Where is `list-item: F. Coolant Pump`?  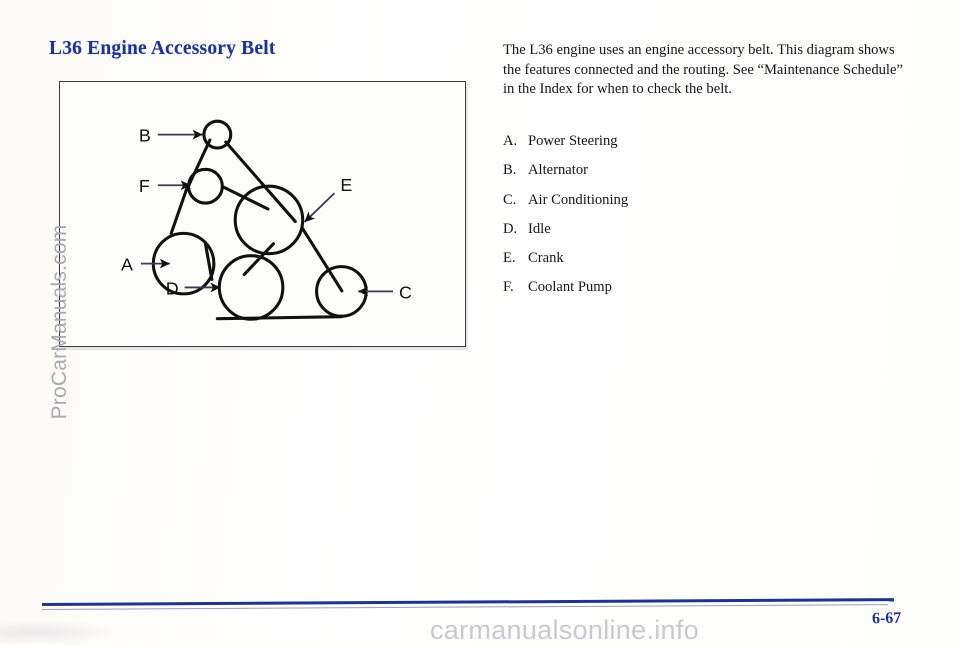
list-item: F. Coolant Pump is located at coordinates (698, 293).